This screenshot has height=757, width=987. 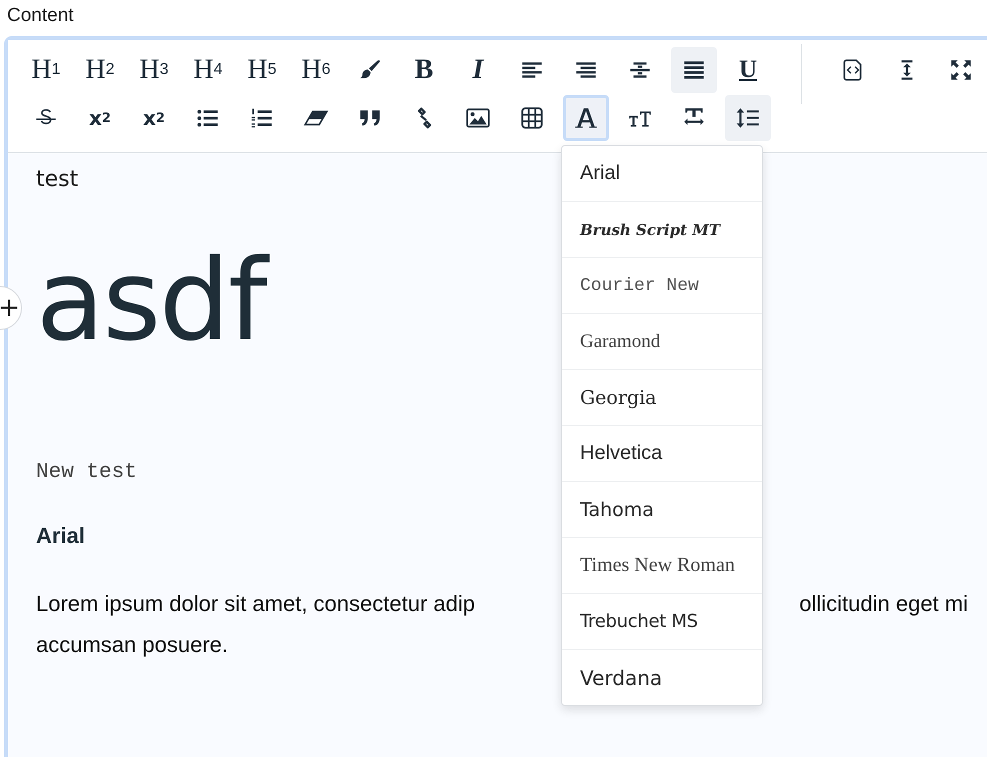 What do you see at coordinates (100, 118) in the screenshot?
I see `script-button: x$^{2}$` at bounding box center [100, 118].